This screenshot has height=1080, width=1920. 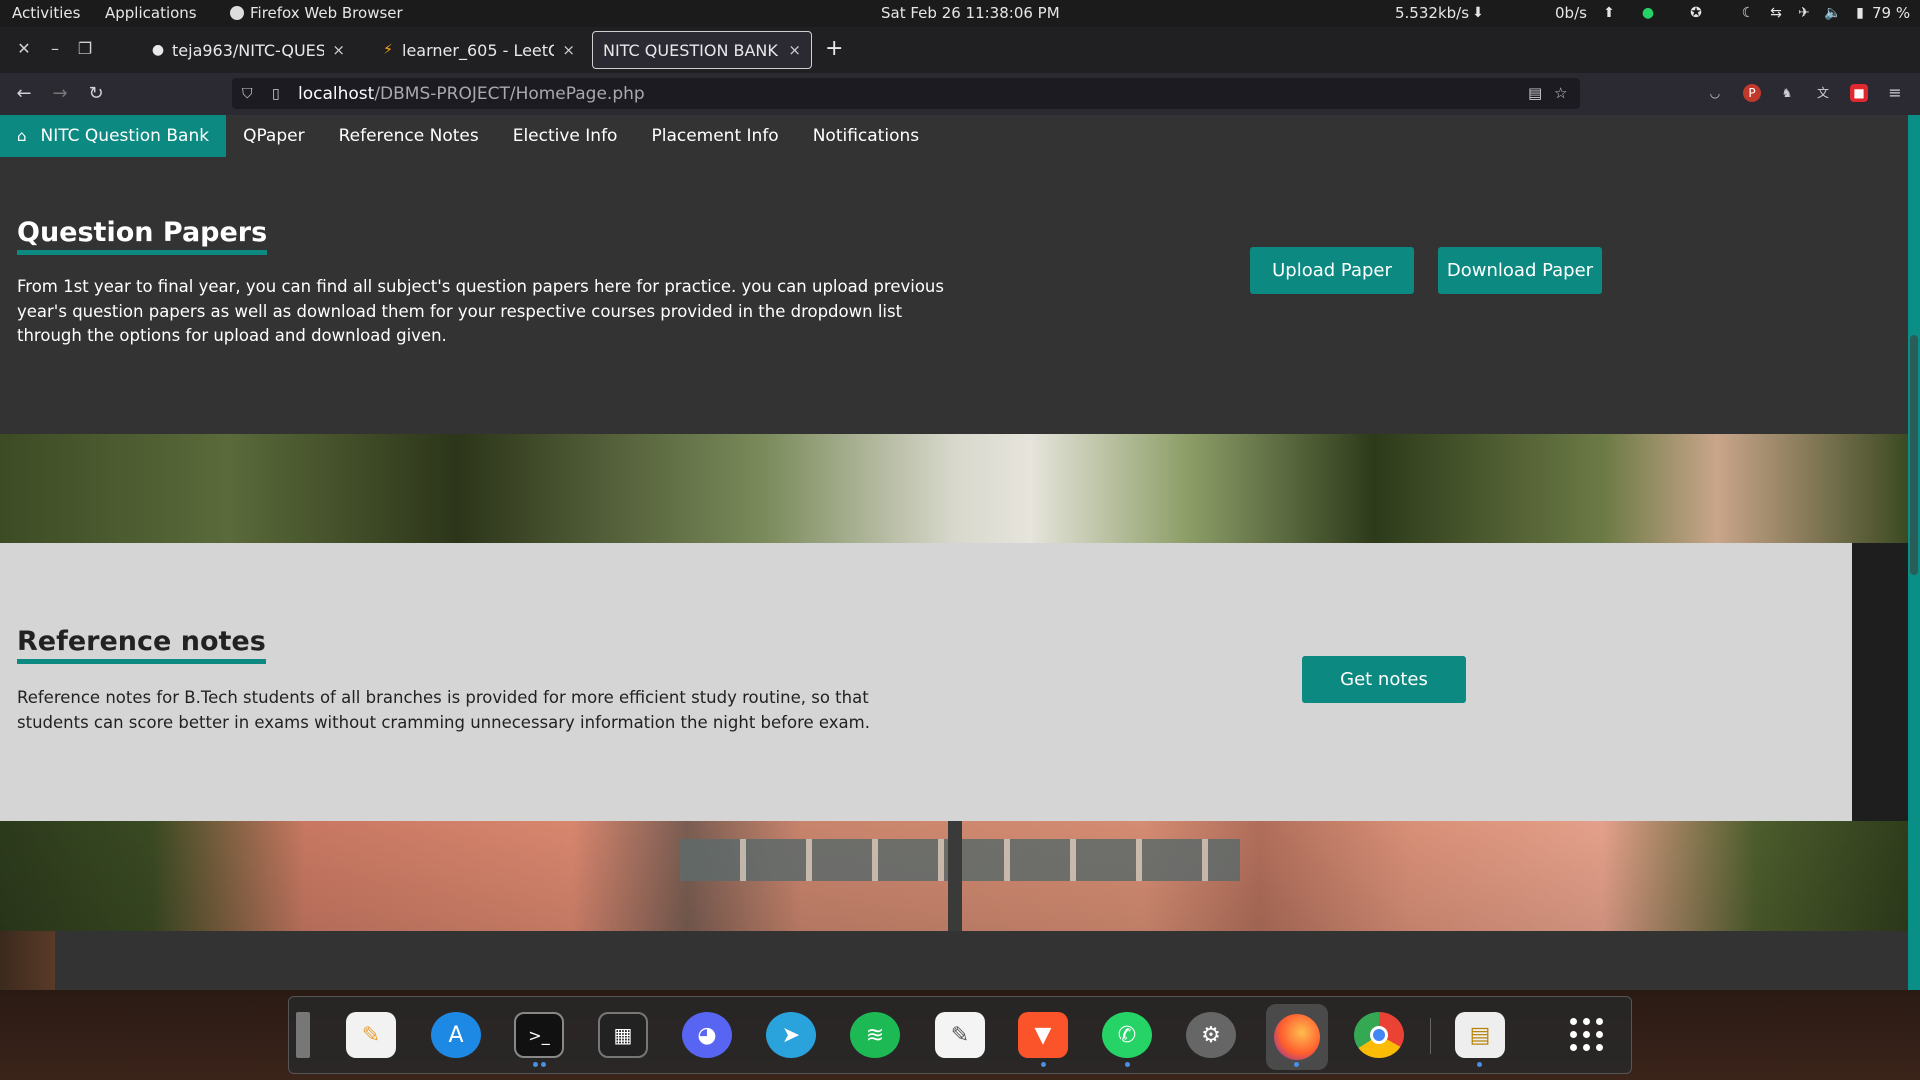 I want to click on active-app-name: Firefox Web Browser, so click(x=326, y=13).